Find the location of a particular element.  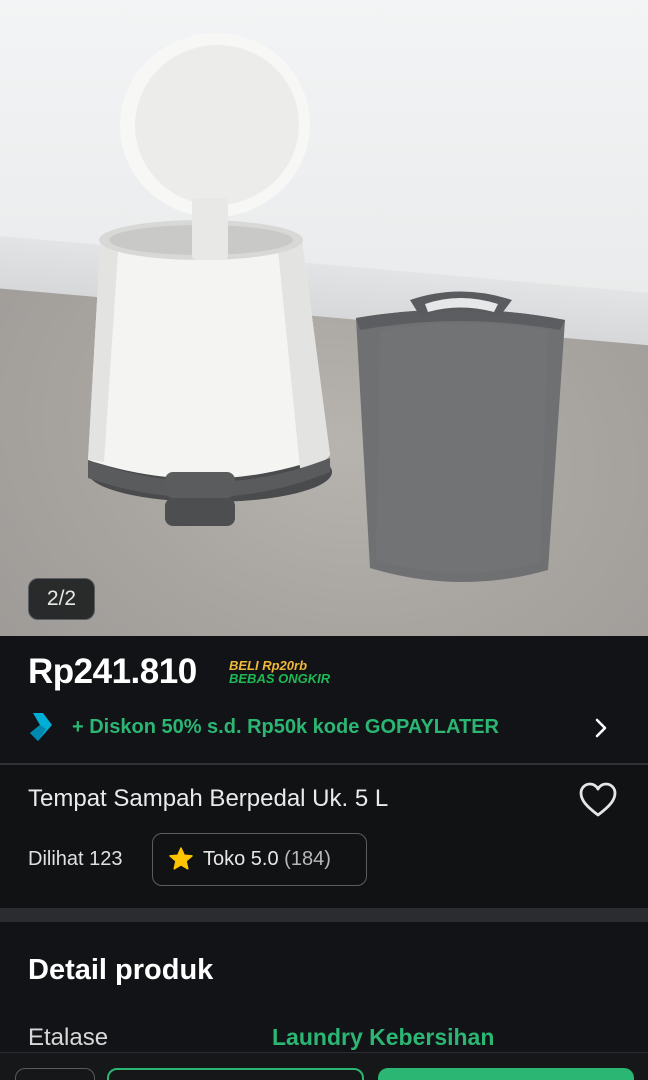

chat-button is located at coordinates (55, 1074).